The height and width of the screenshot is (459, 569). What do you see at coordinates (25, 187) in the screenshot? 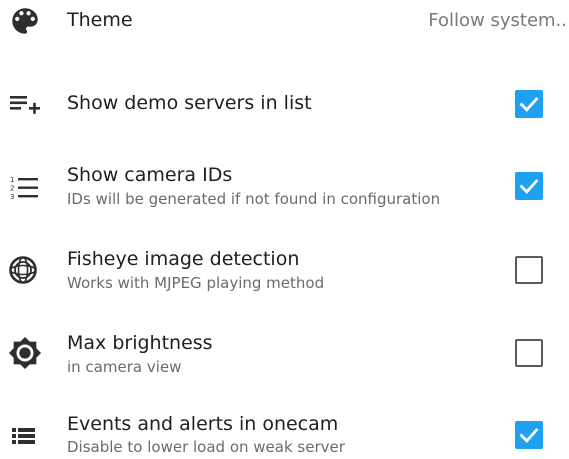
I see `numbered-list-icon: 1 2 3` at bounding box center [25, 187].